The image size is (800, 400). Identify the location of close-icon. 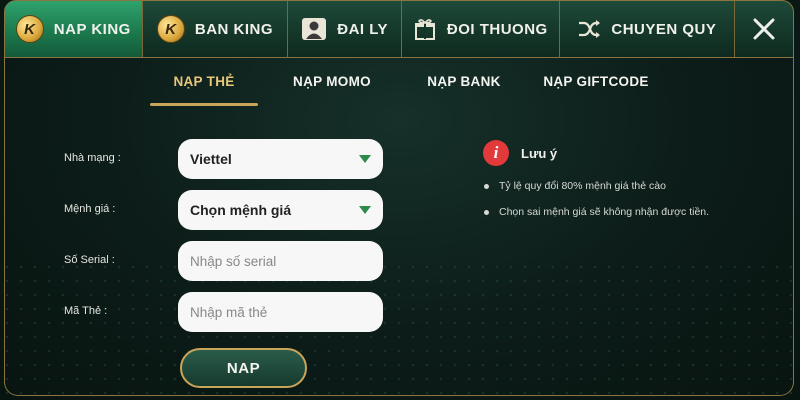
(764, 29).